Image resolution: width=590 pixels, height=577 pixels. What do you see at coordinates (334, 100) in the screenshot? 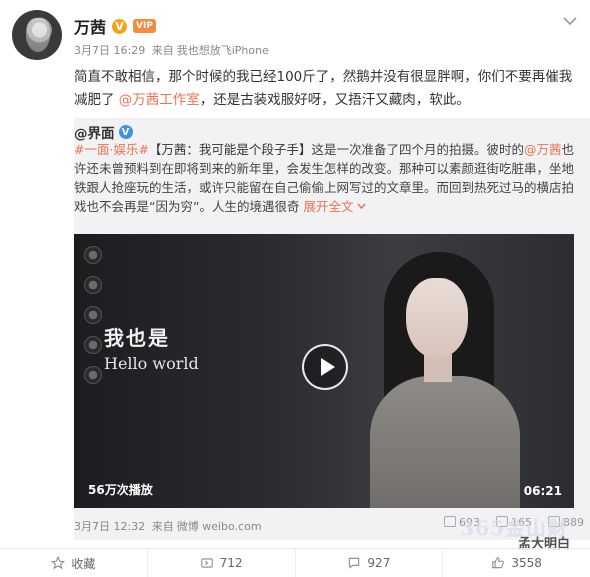
I see `post-text-part-2: ，还是古装戏服好呀，又捂汗又藏肉，软此。` at bounding box center [334, 100].